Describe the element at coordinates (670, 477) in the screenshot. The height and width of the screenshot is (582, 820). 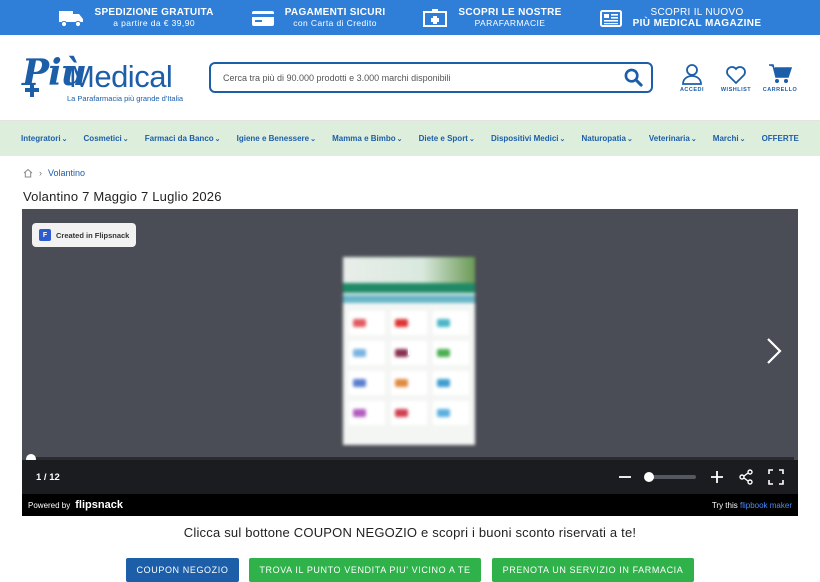
I see `zoom-slider` at that location.